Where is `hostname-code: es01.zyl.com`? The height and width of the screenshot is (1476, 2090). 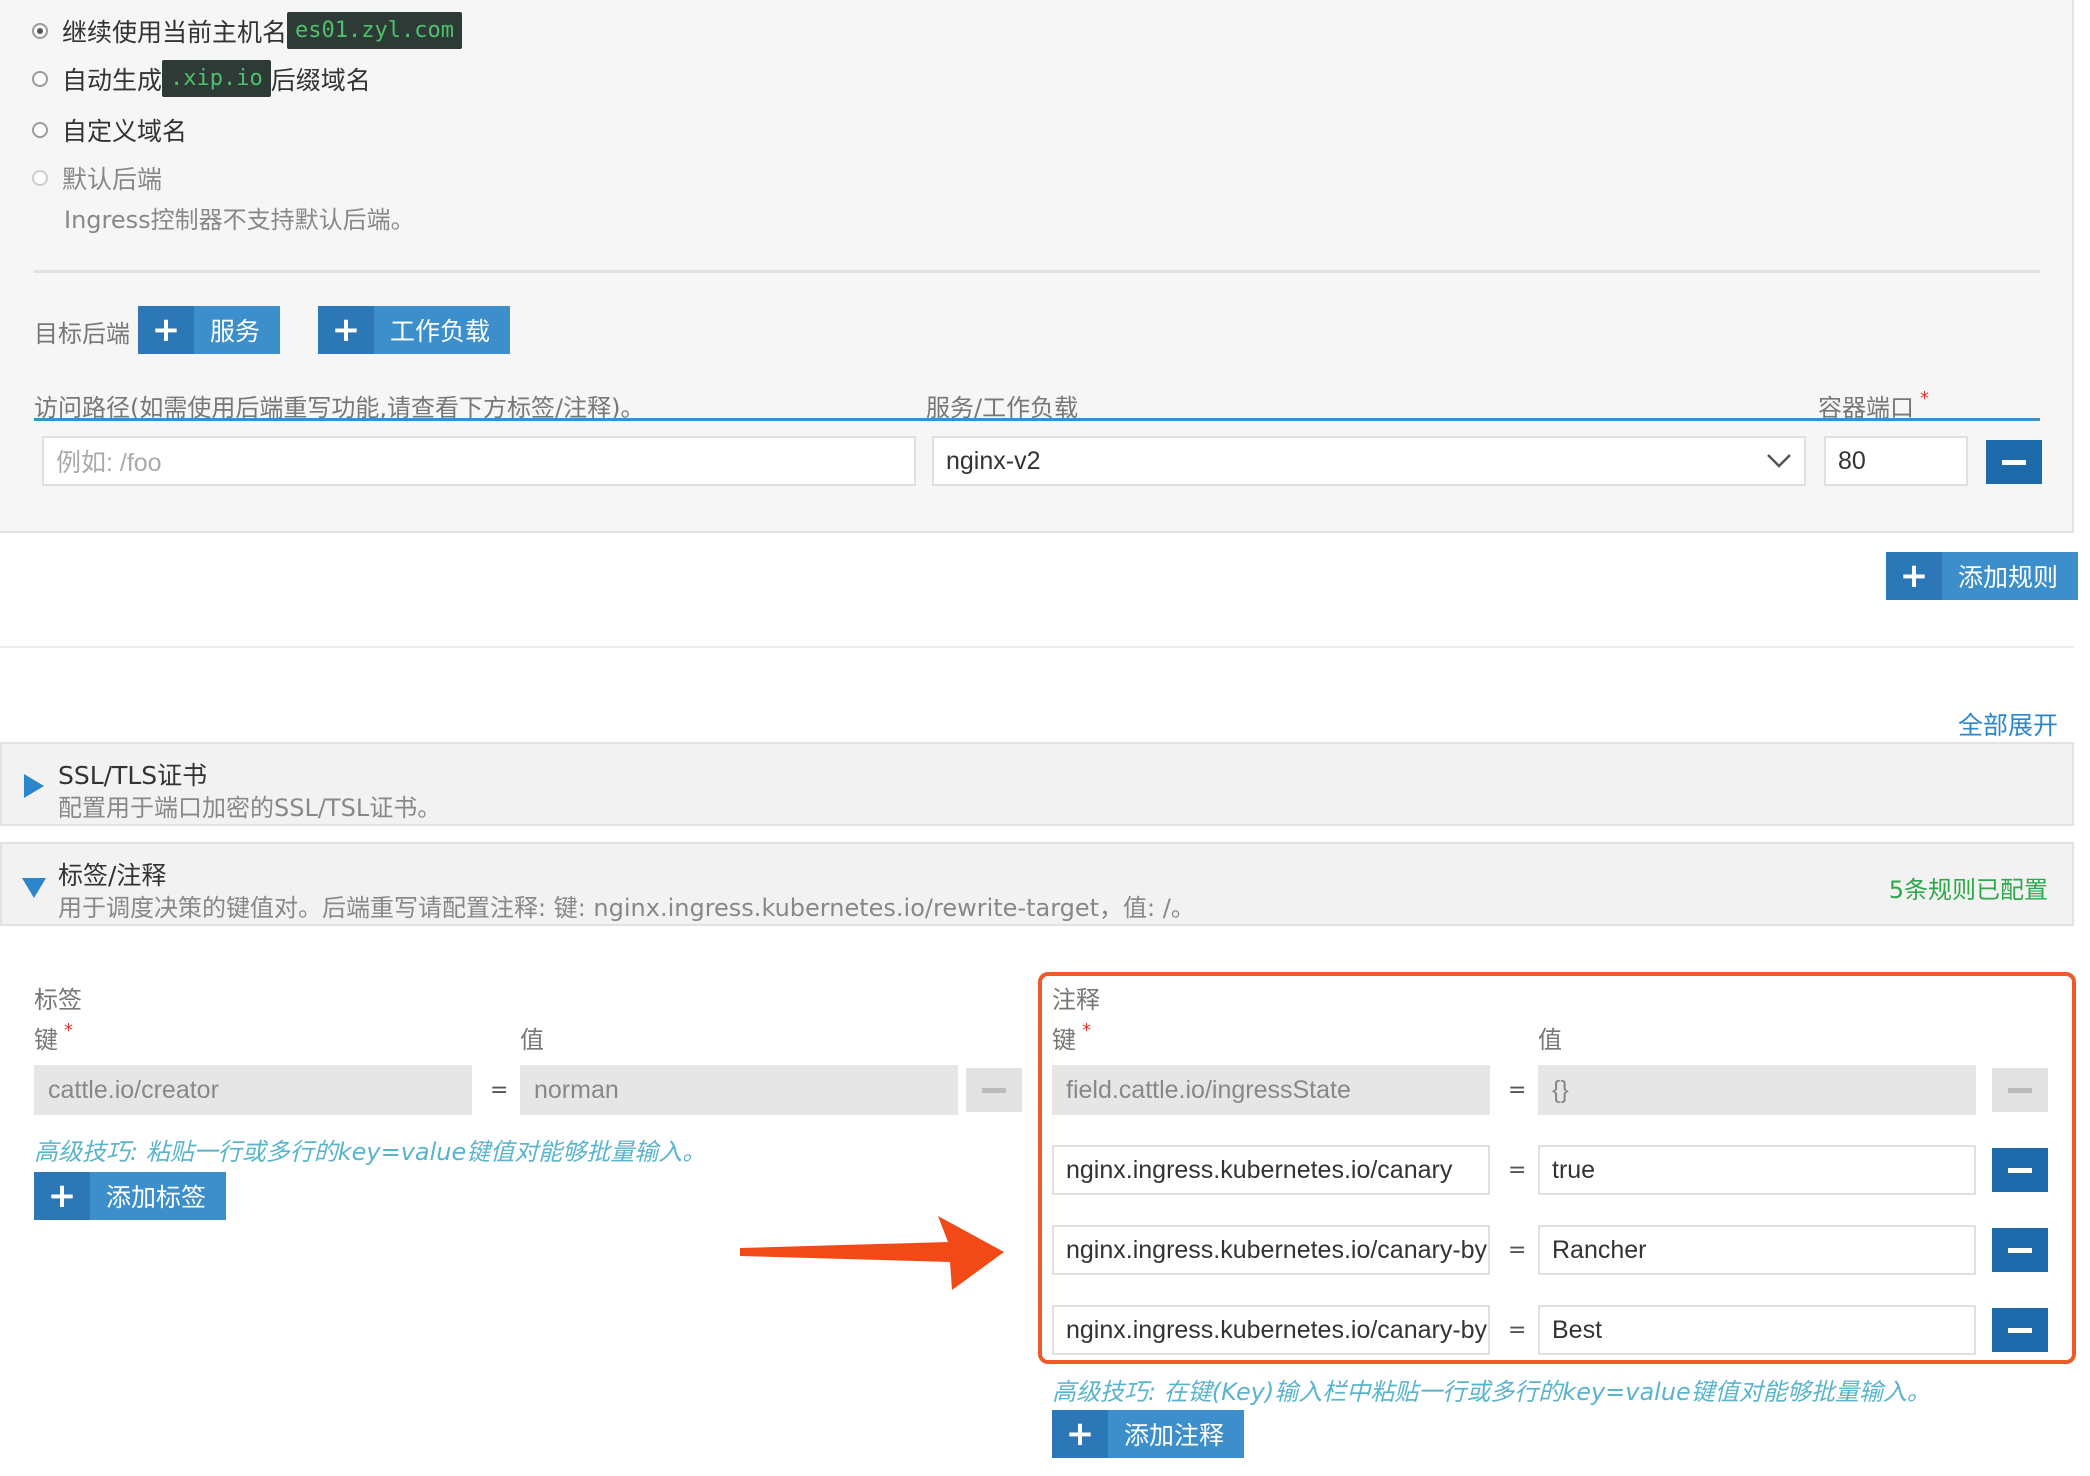 hostname-code: es01.zyl.com is located at coordinates (374, 30).